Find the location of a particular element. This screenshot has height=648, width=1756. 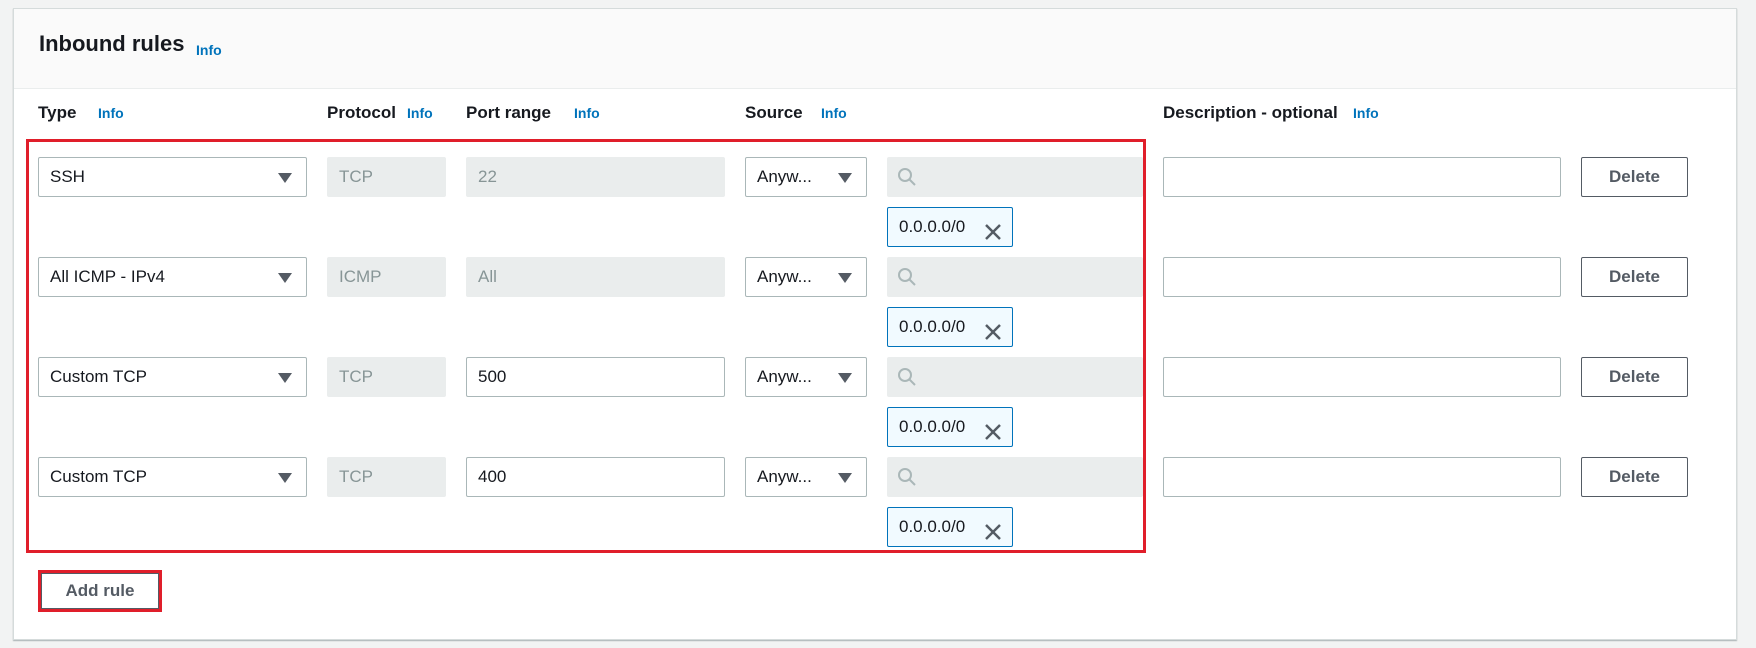

col-header-type: Type is located at coordinates (57, 112).